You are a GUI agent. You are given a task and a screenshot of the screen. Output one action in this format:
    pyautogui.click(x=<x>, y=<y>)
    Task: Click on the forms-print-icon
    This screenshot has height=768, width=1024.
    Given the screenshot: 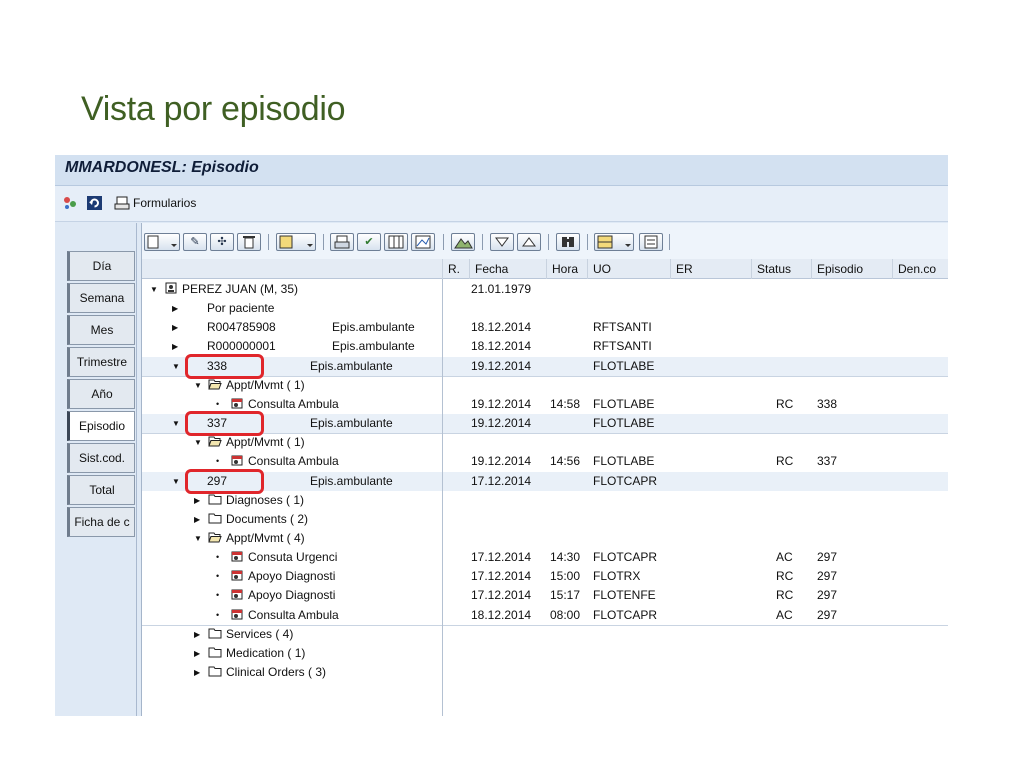 What is the action you would take?
    pyautogui.click(x=122, y=203)
    